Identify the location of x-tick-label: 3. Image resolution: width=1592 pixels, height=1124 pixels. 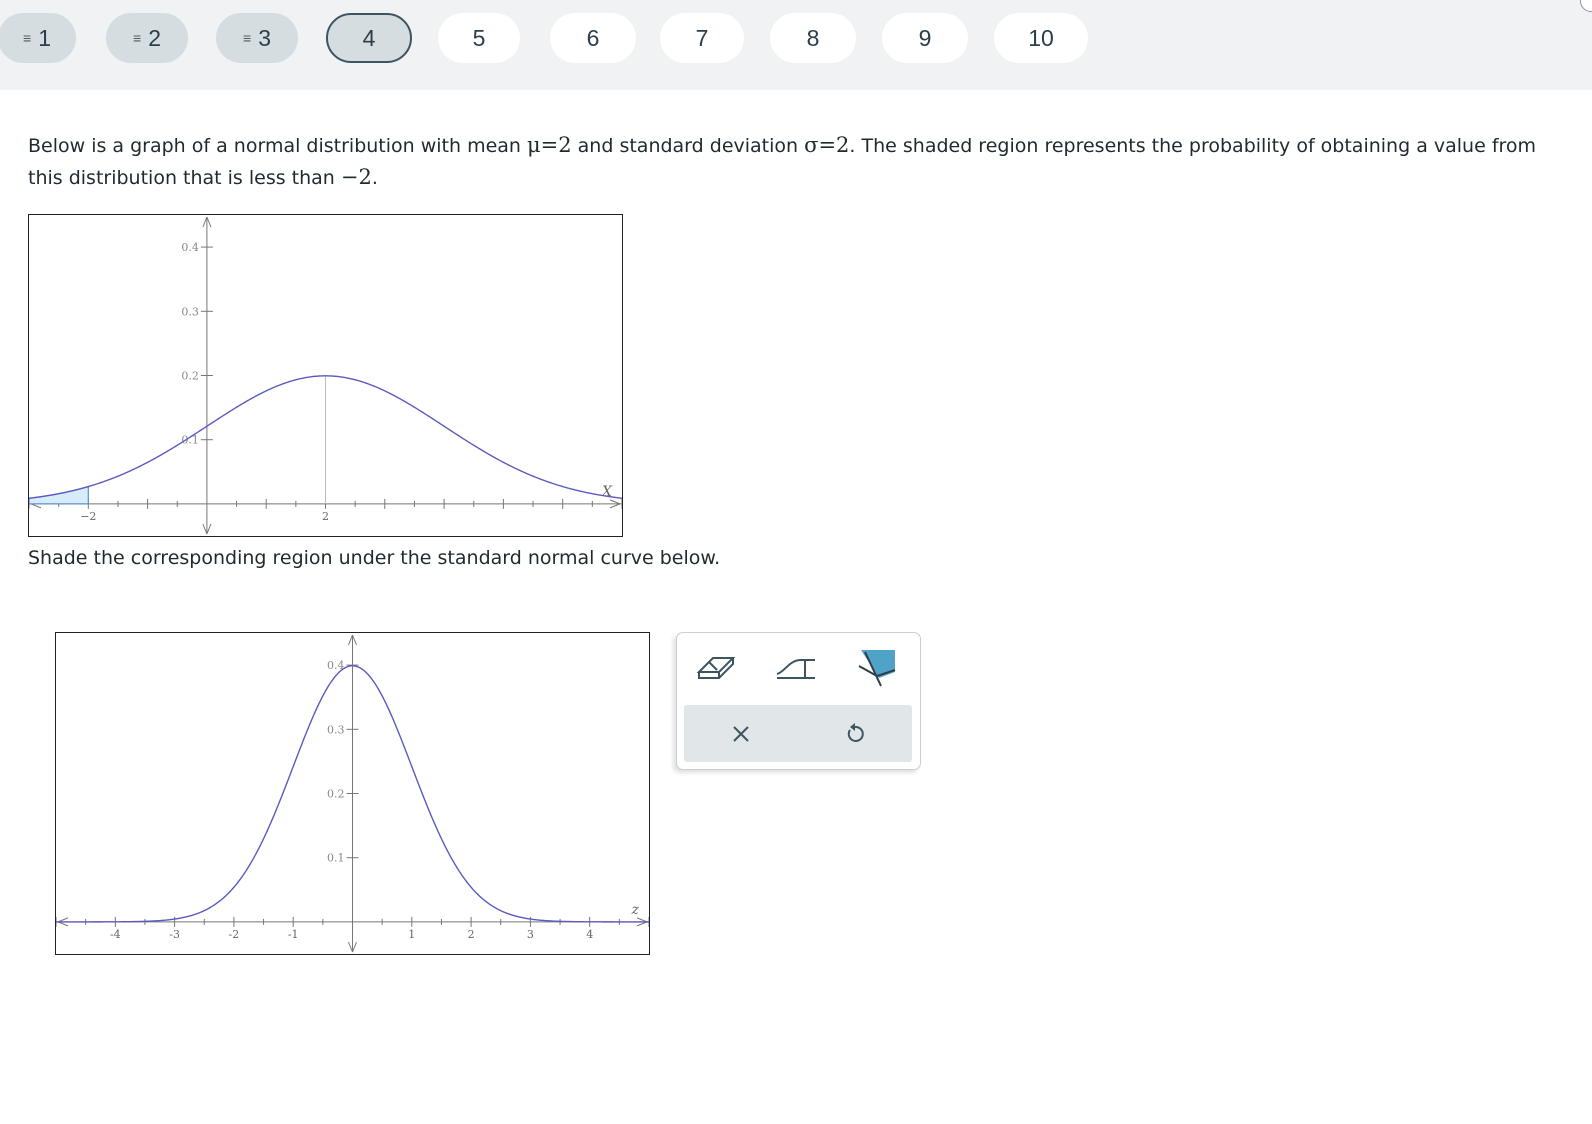
(530, 934).